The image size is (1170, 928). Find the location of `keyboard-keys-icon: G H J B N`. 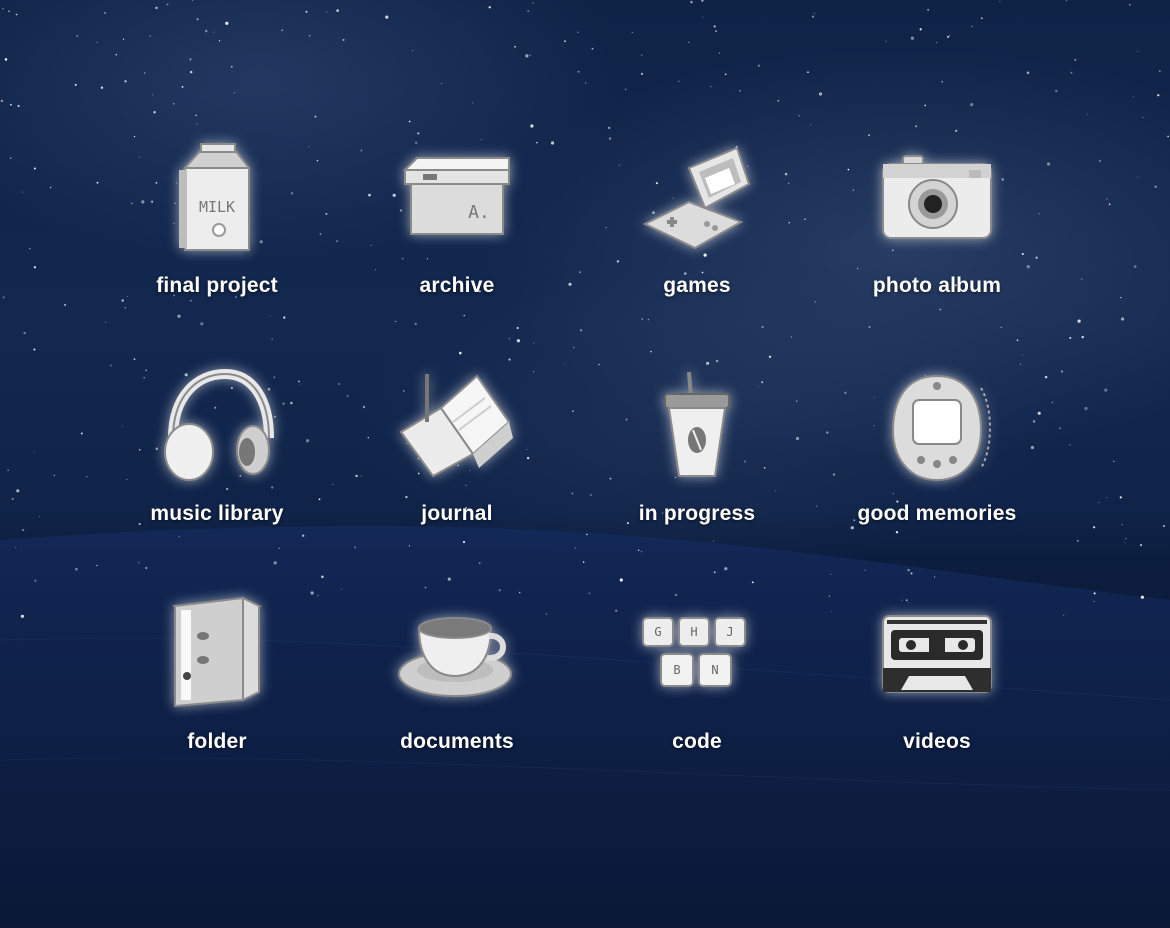

keyboard-keys-icon: G H J B N is located at coordinates (697, 656).